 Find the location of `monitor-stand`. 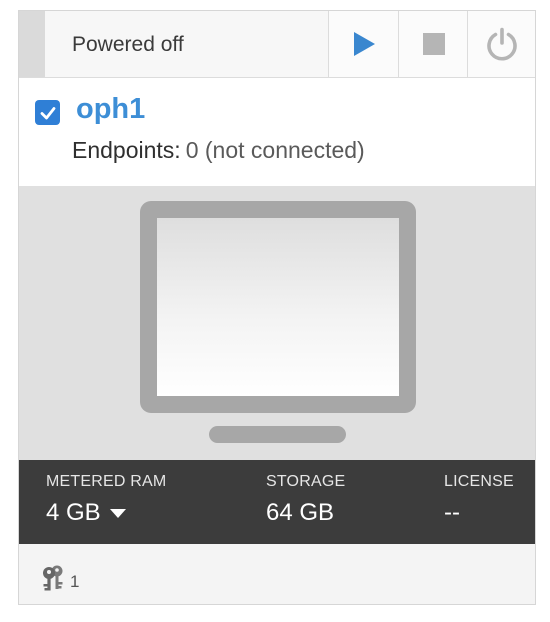

monitor-stand is located at coordinates (277, 434).